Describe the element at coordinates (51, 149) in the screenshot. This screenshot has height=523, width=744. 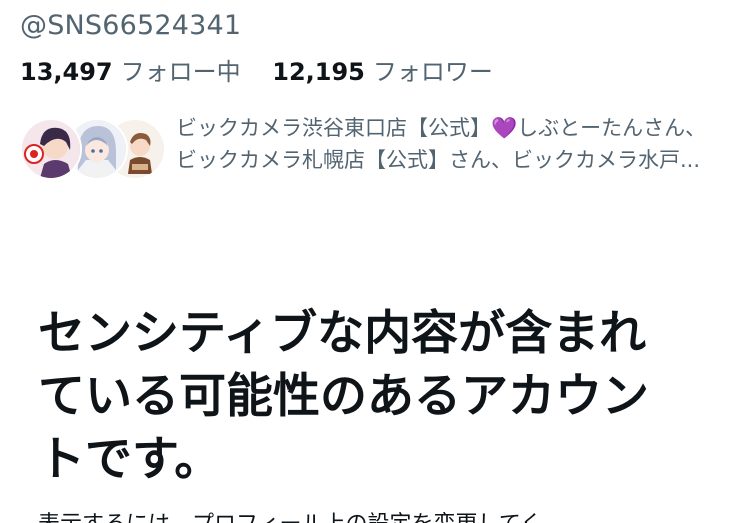
I see `avatar` at that location.